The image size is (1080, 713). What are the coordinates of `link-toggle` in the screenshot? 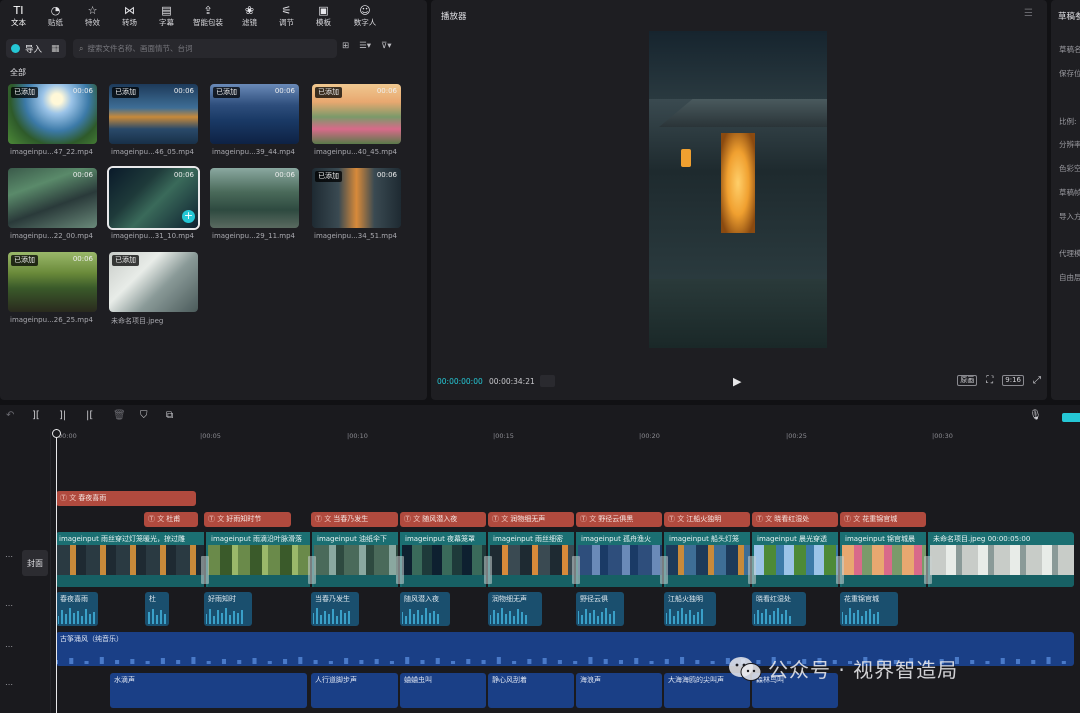 It's located at (1071, 417).